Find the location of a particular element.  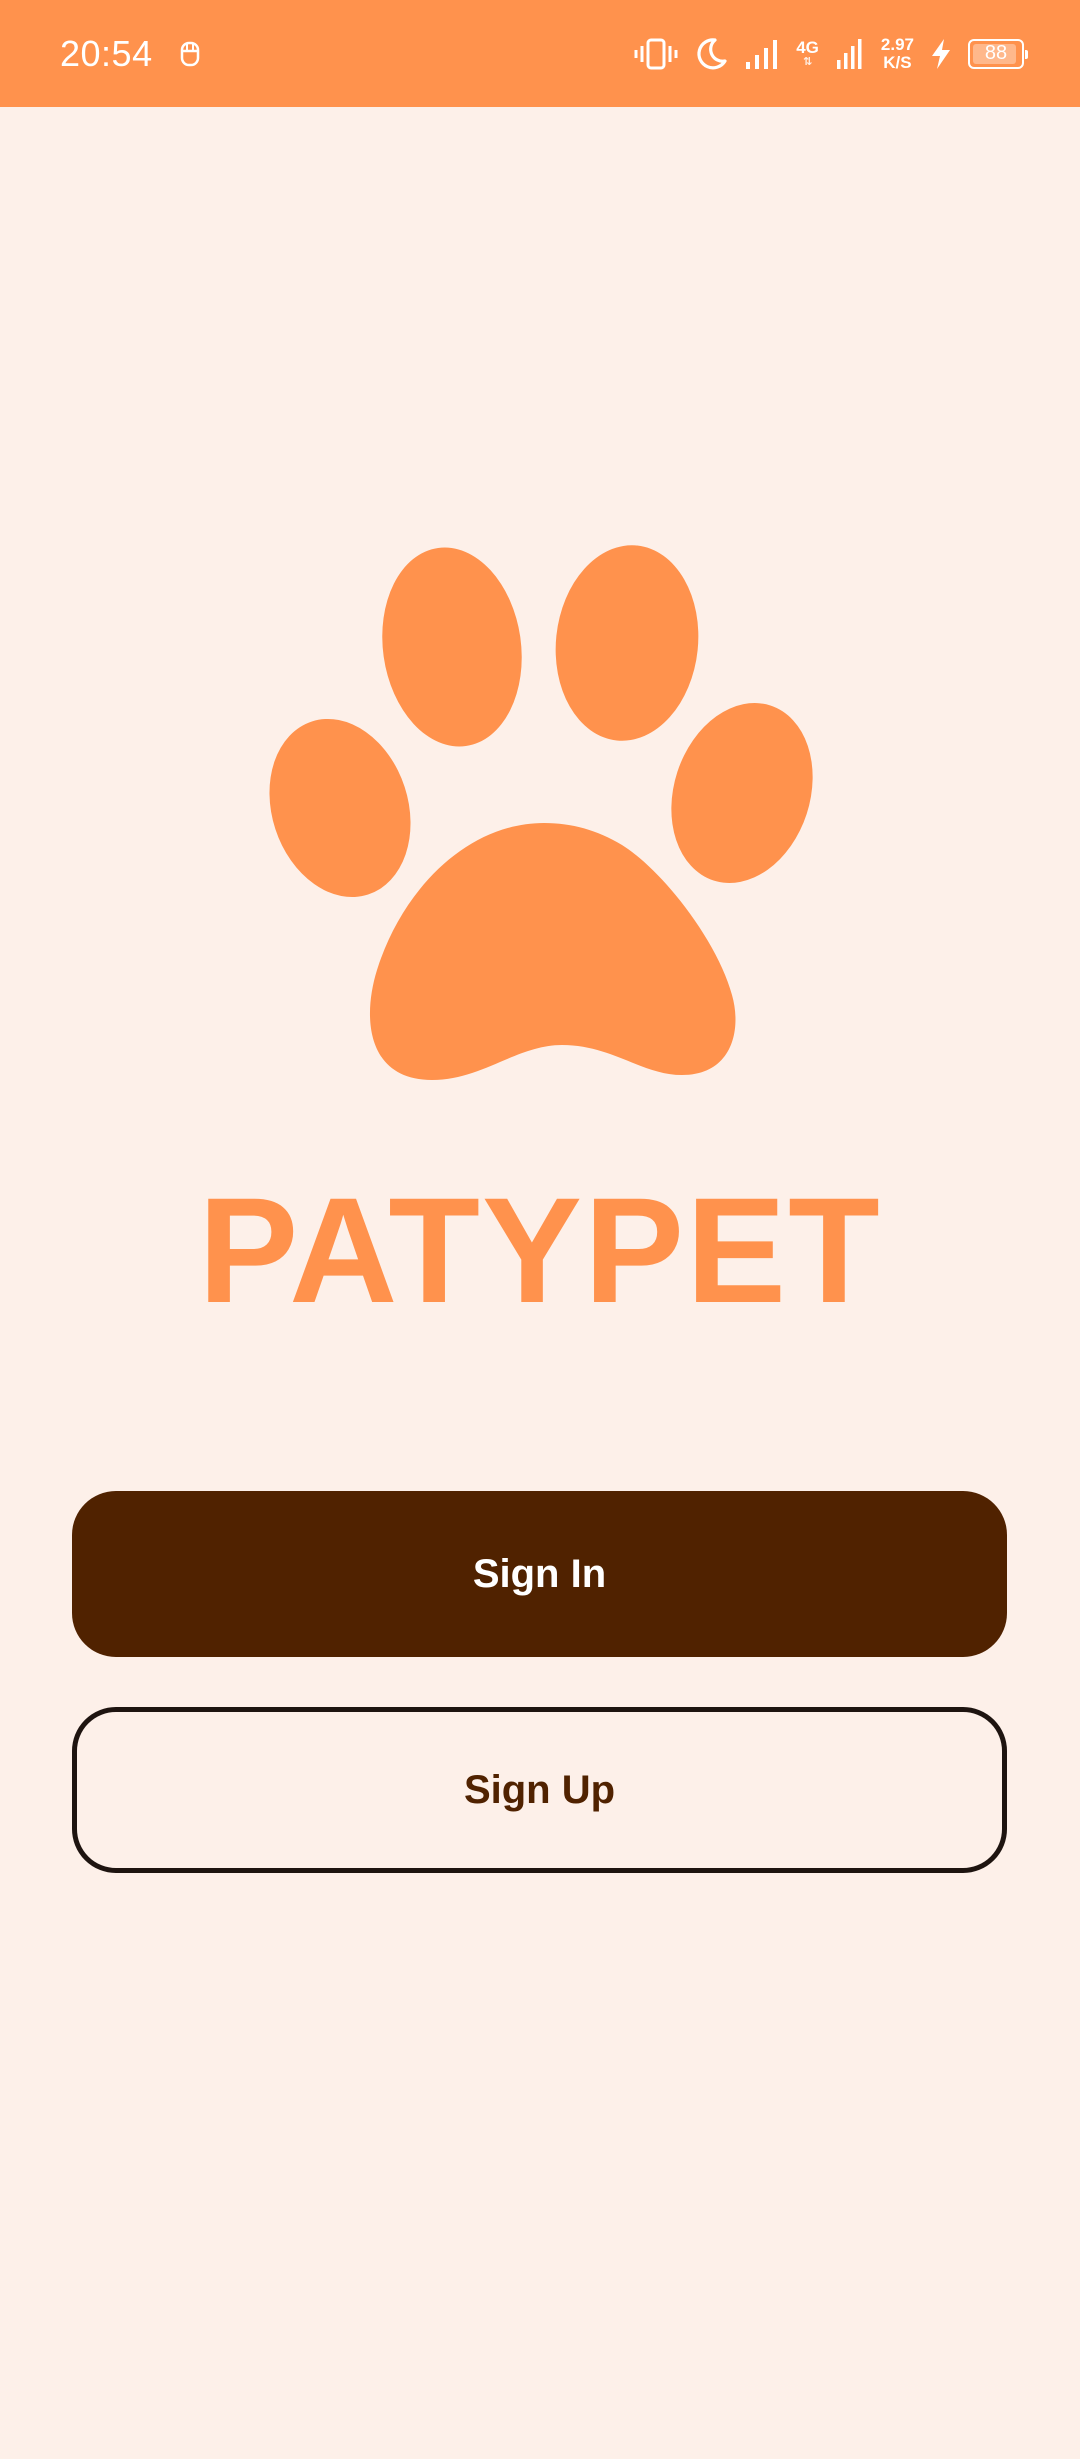

sign-up-button: Sign Up is located at coordinates (539, 1790).